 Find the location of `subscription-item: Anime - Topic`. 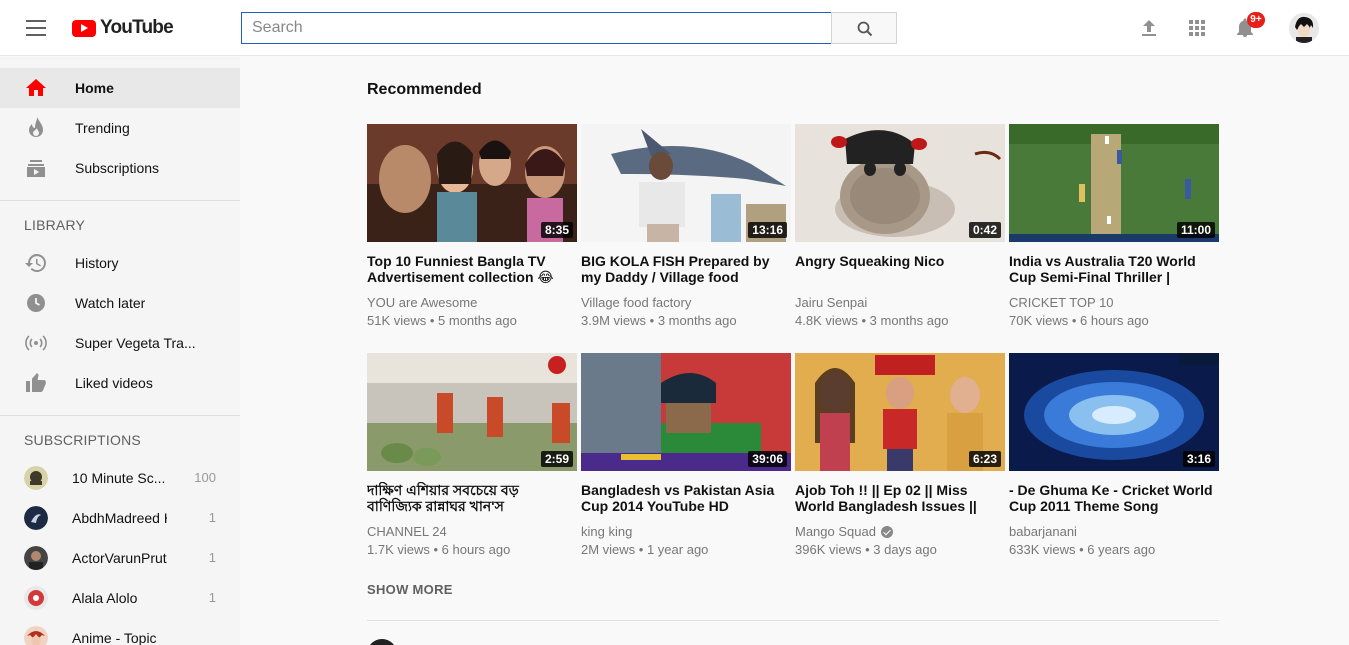

subscription-item: Anime - Topic is located at coordinates (120, 631).